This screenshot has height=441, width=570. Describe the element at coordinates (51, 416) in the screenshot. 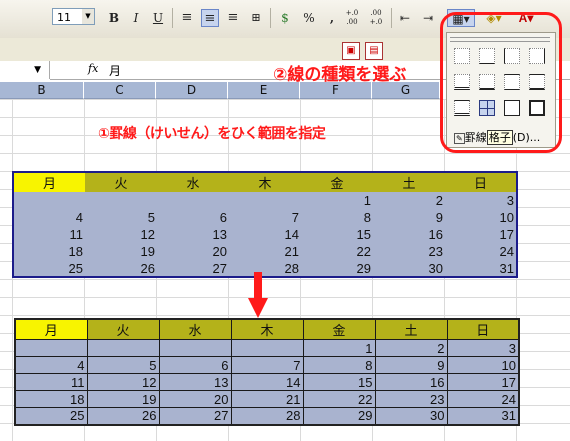

I see `day-cell: 25` at that location.